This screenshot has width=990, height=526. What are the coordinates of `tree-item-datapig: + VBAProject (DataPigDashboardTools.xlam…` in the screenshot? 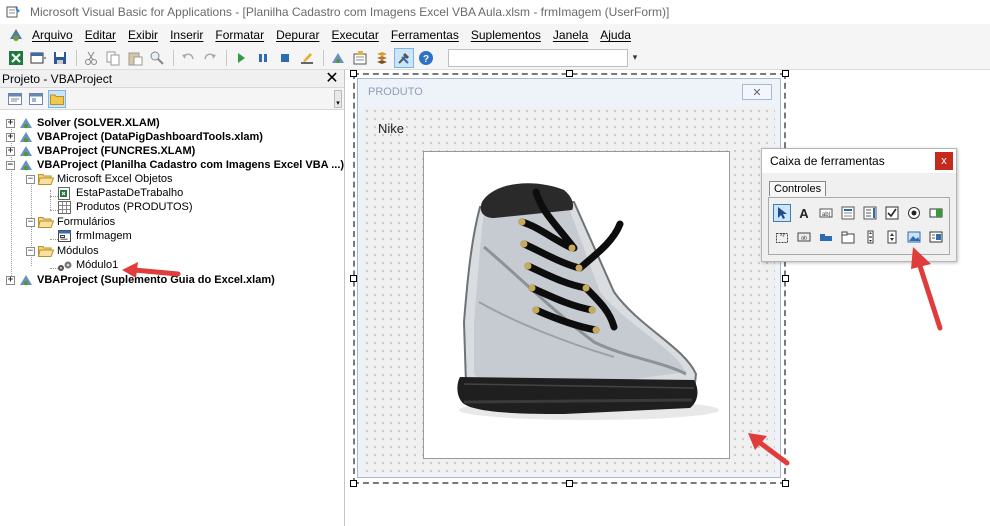 It's located at (134, 137).